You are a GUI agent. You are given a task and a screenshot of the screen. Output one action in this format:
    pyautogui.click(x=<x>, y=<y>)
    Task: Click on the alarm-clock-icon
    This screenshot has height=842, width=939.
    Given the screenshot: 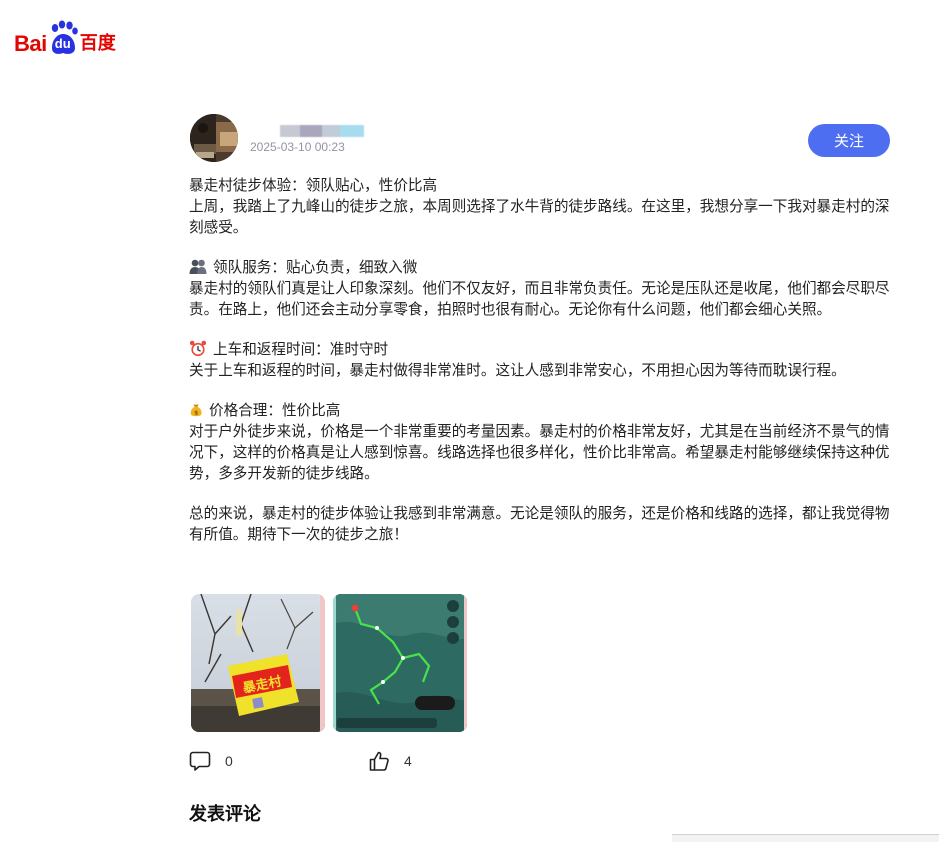 What is the action you would take?
    pyautogui.click(x=198, y=348)
    